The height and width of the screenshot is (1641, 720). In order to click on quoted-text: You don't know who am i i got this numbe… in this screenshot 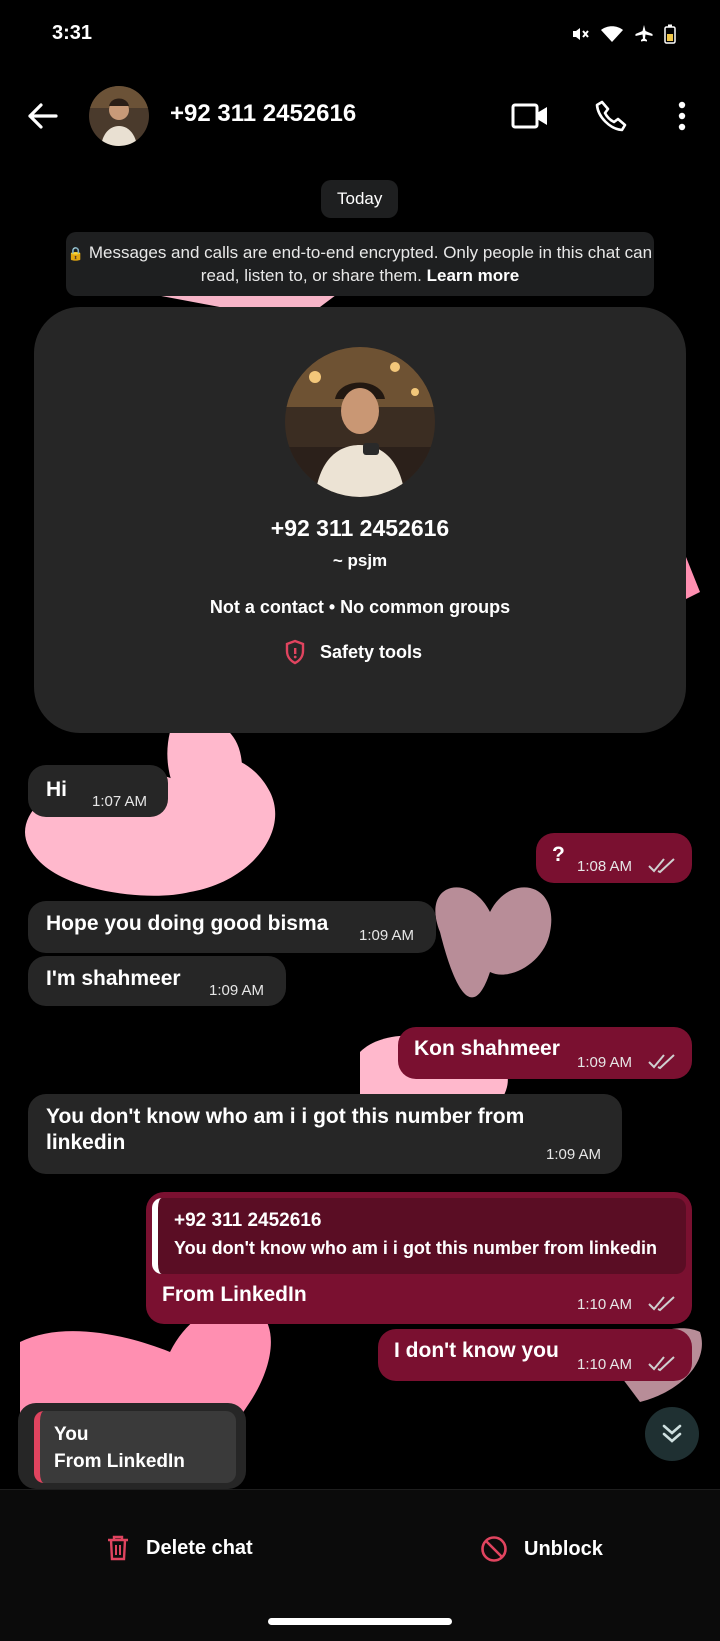, I will do `click(415, 1248)`.